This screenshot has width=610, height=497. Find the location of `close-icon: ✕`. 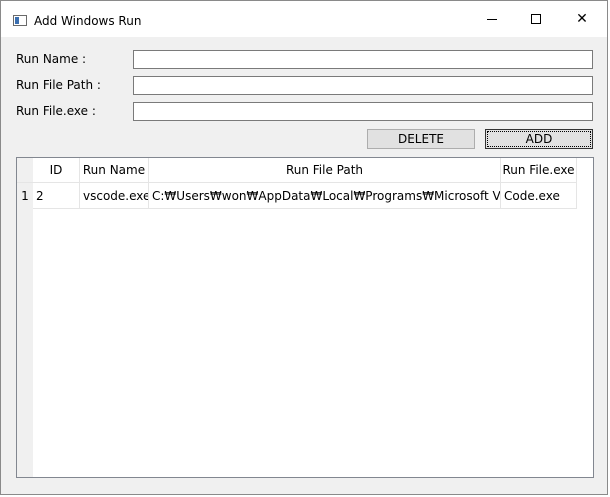

close-icon: ✕ is located at coordinates (582, 19).